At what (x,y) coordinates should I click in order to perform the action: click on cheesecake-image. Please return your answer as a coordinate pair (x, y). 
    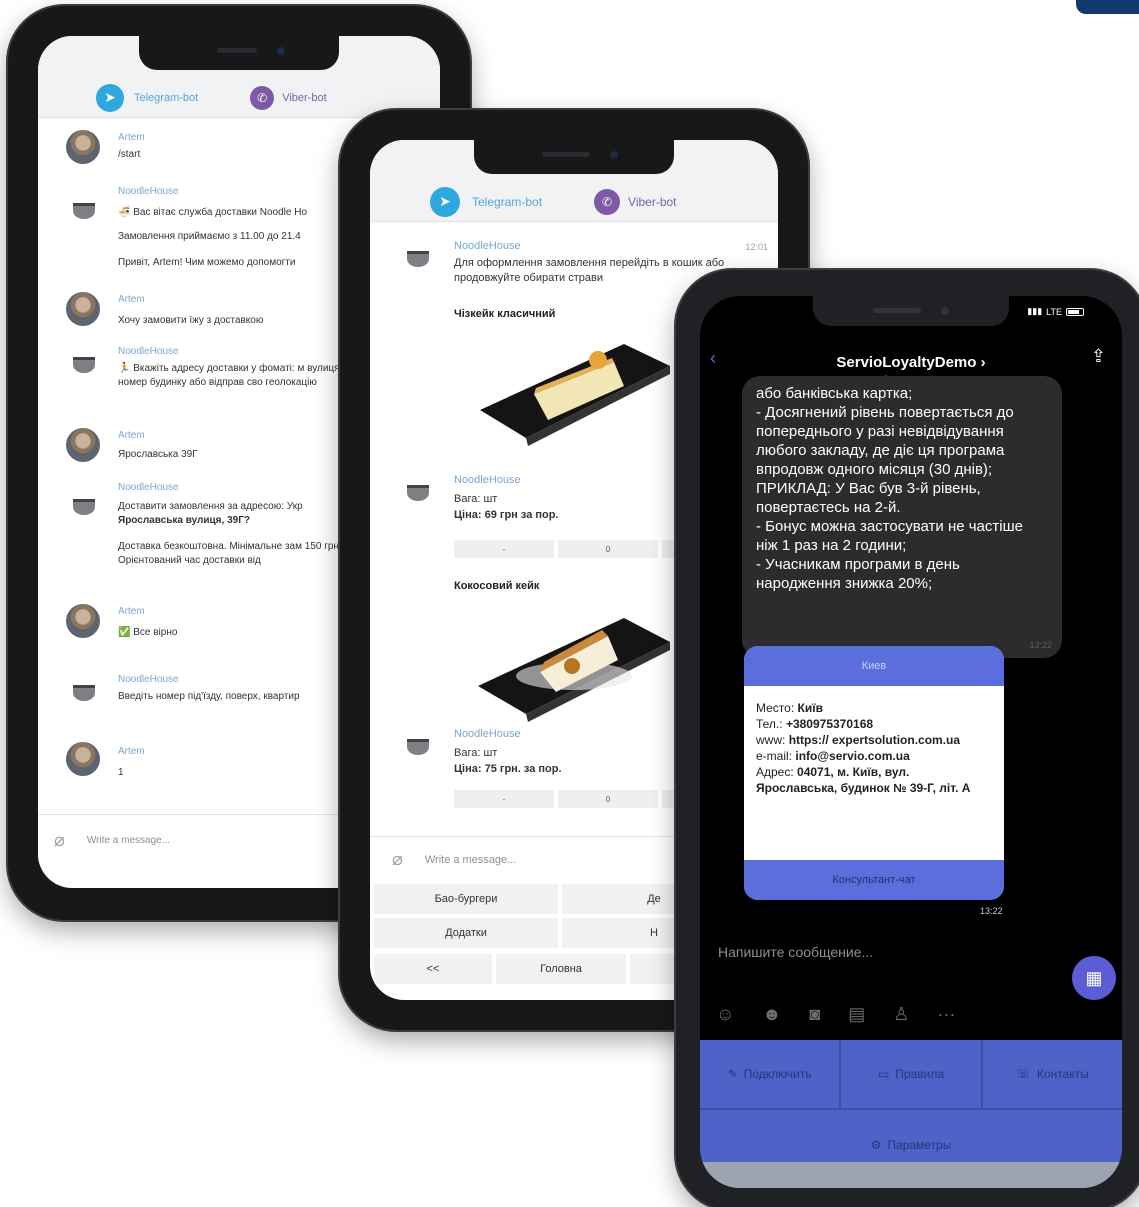
    Looking at the image, I should click on (575, 395).